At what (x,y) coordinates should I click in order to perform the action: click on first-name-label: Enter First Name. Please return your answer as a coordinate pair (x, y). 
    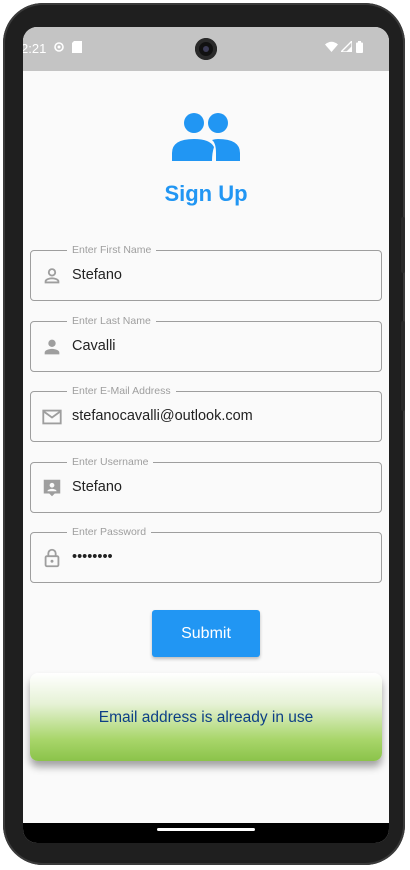
    Looking at the image, I should click on (112, 250).